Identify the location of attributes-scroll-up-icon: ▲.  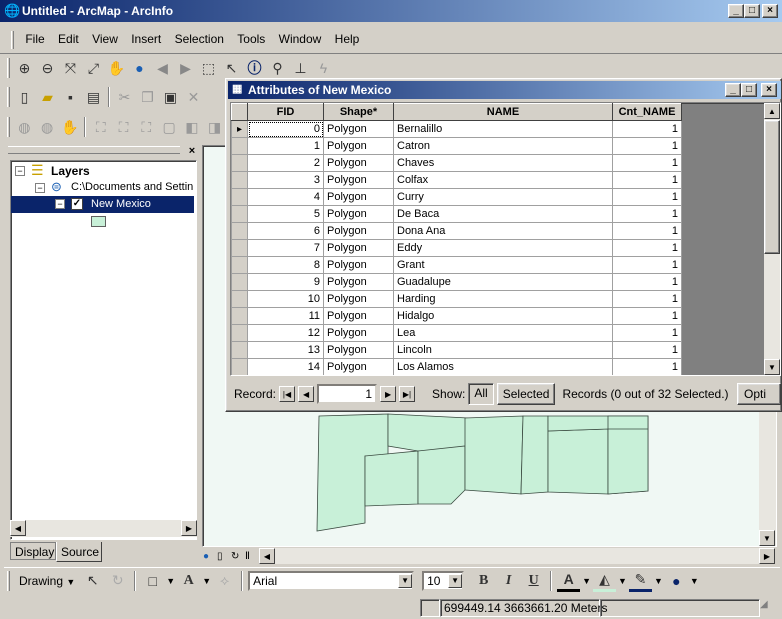
(772, 111).